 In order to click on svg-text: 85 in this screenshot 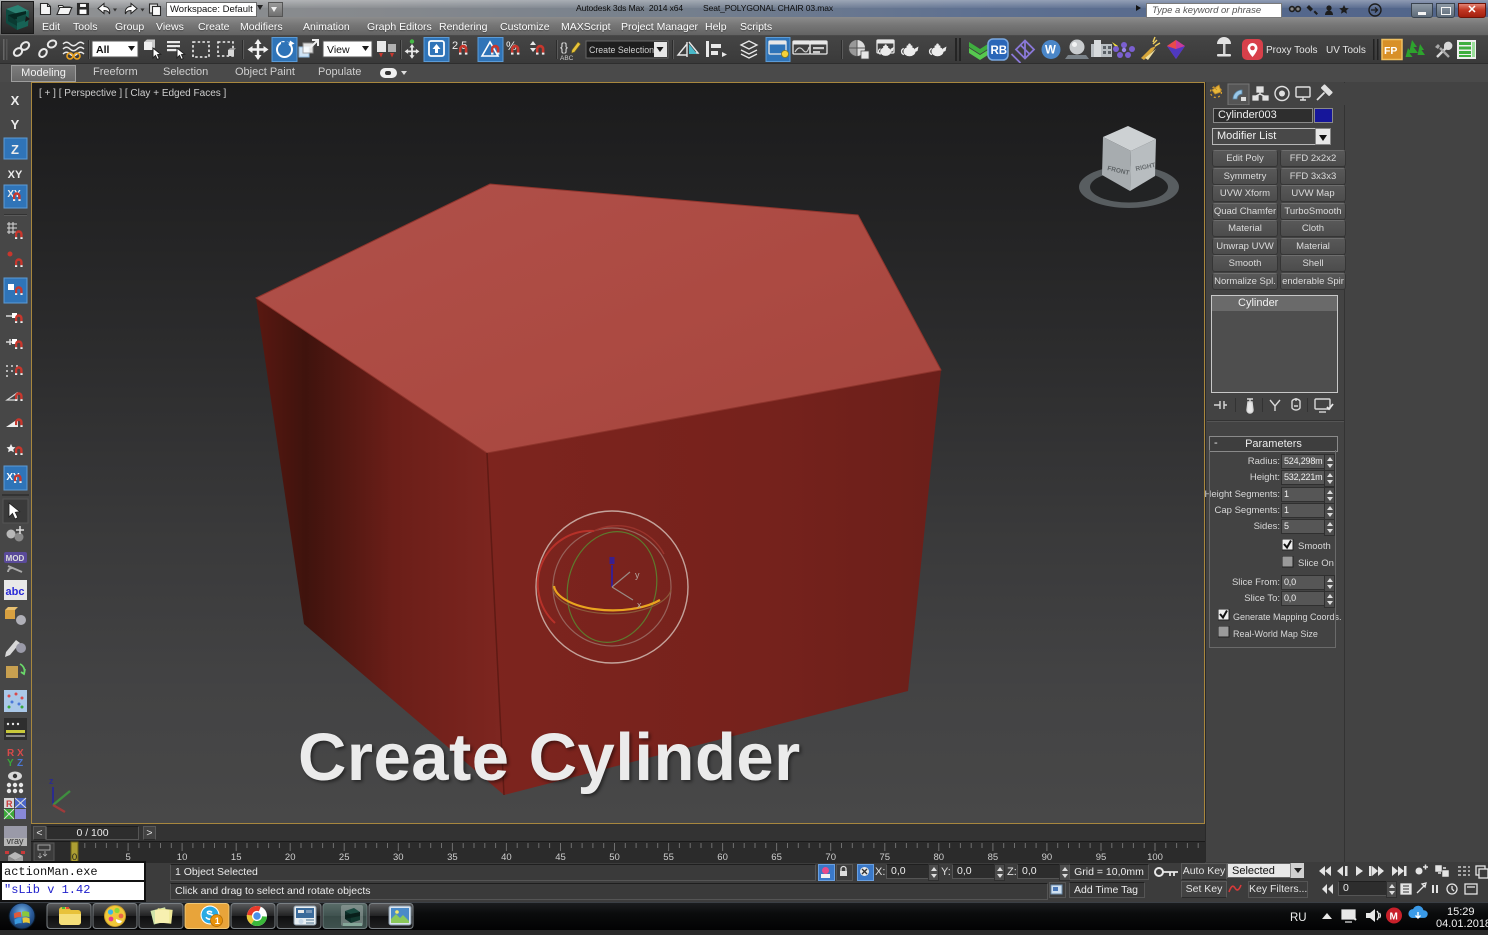, I will do `click(993, 857)`.